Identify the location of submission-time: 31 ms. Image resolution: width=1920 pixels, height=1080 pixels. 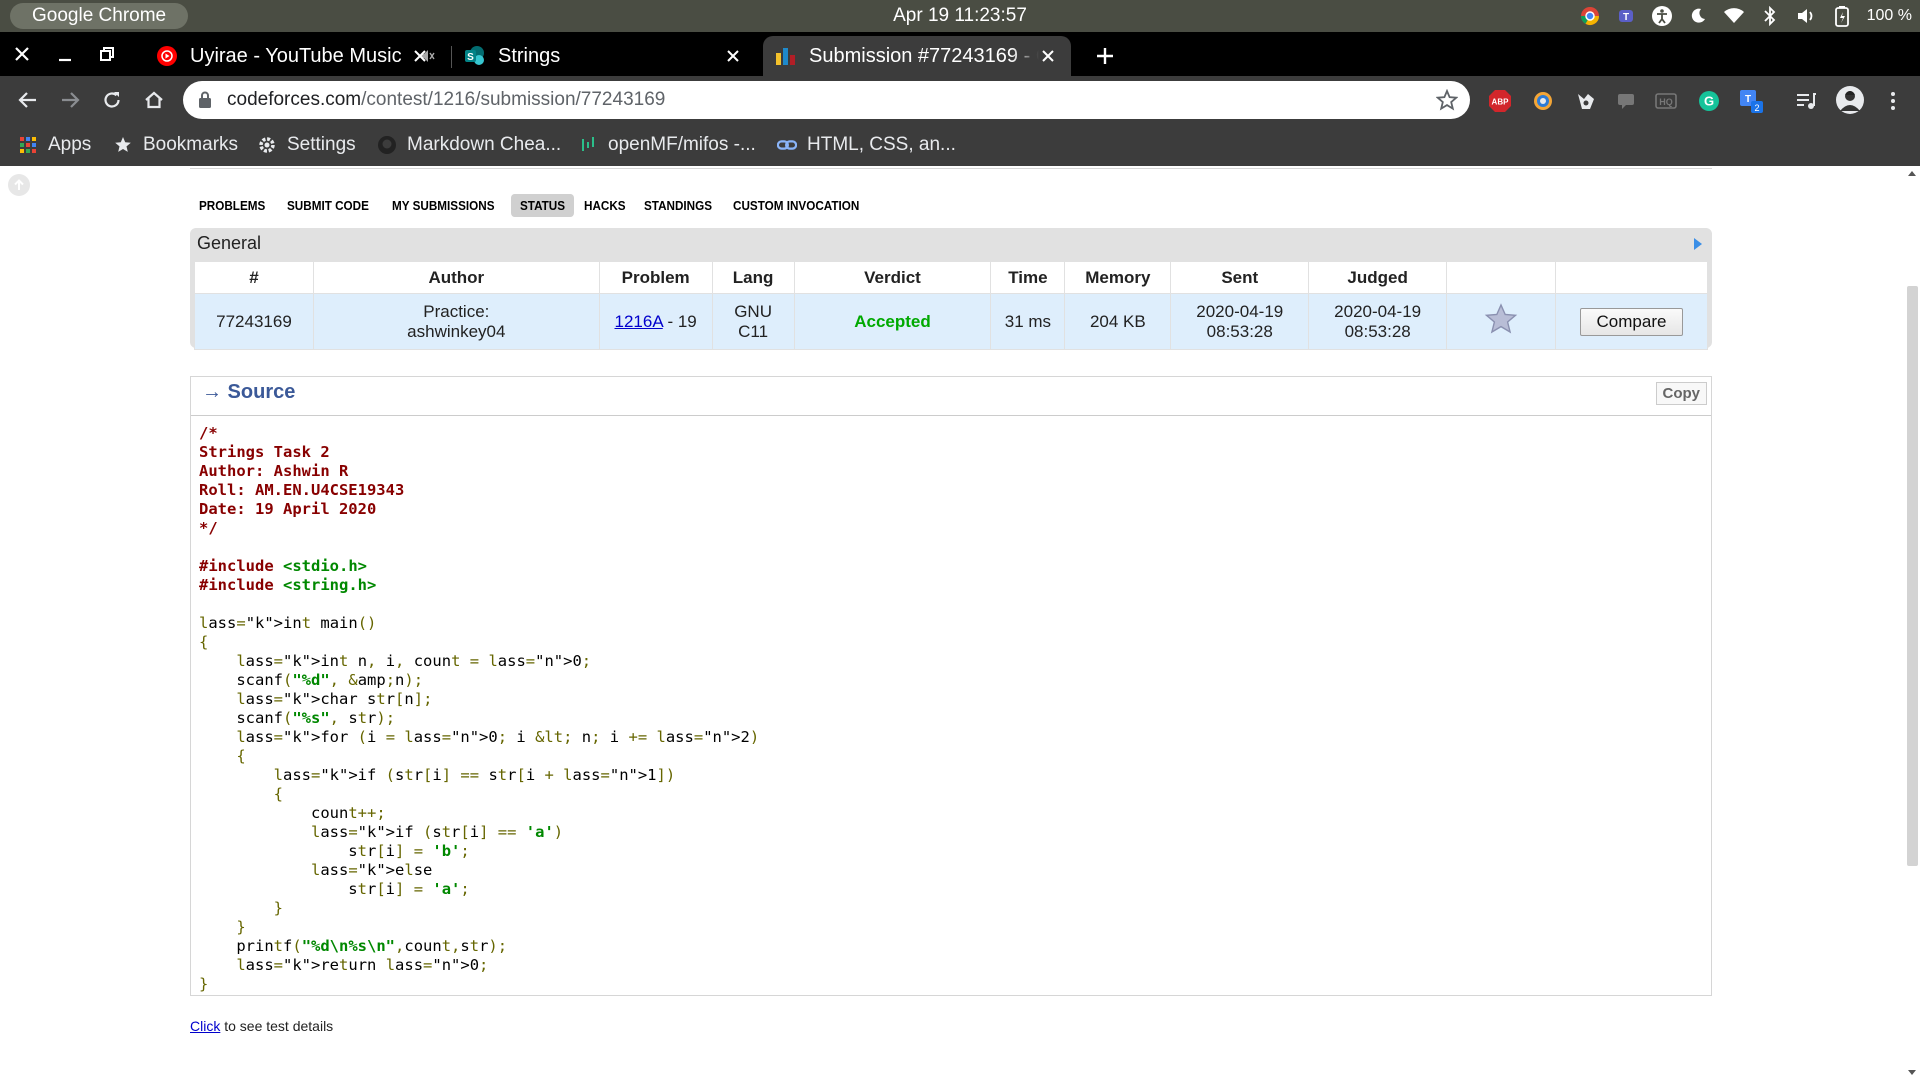
(1028, 321).